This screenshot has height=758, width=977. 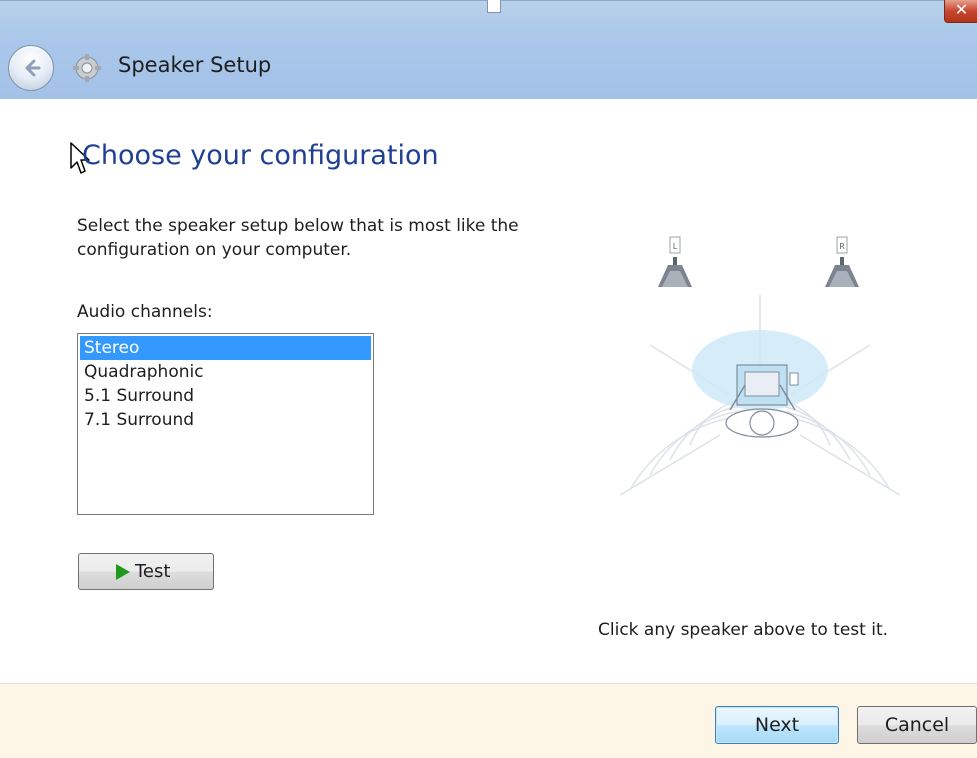 I want to click on title-bar, so click(x=488, y=49).